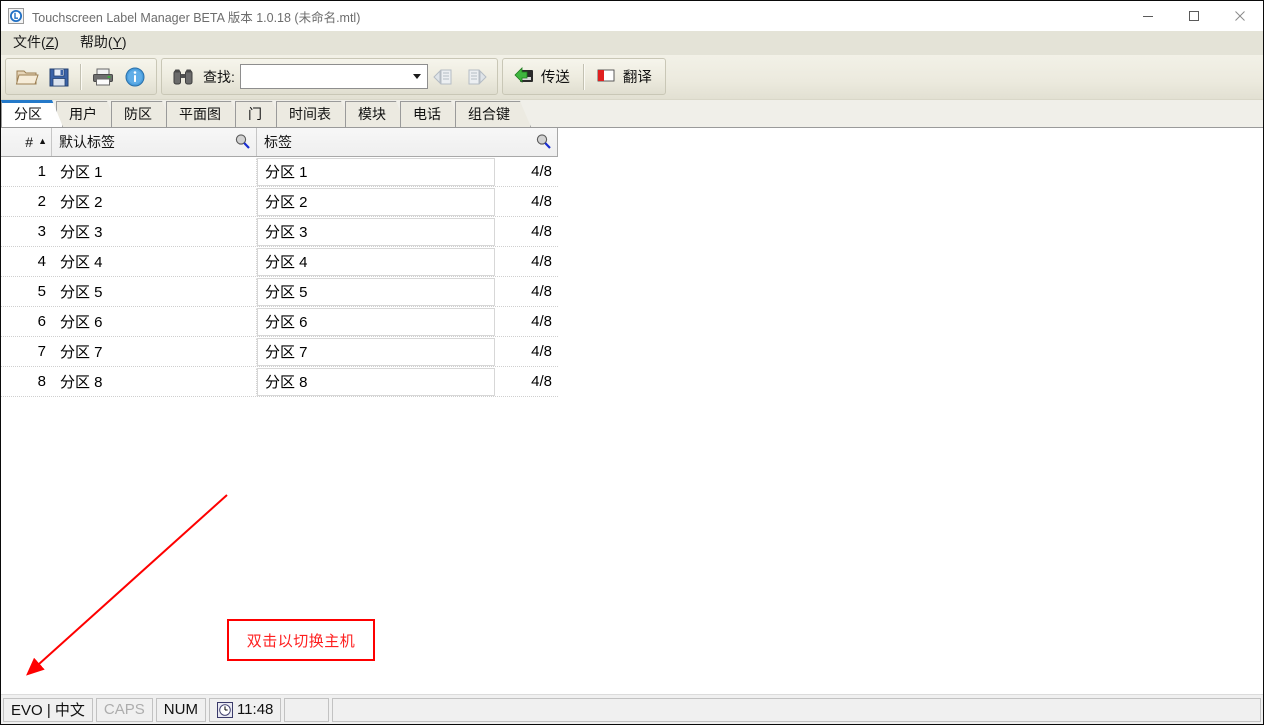 The image size is (1264, 725). Describe the element at coordinates (154, 261) in the screenshot. I see `row-default-label: 分区 4` at that location.